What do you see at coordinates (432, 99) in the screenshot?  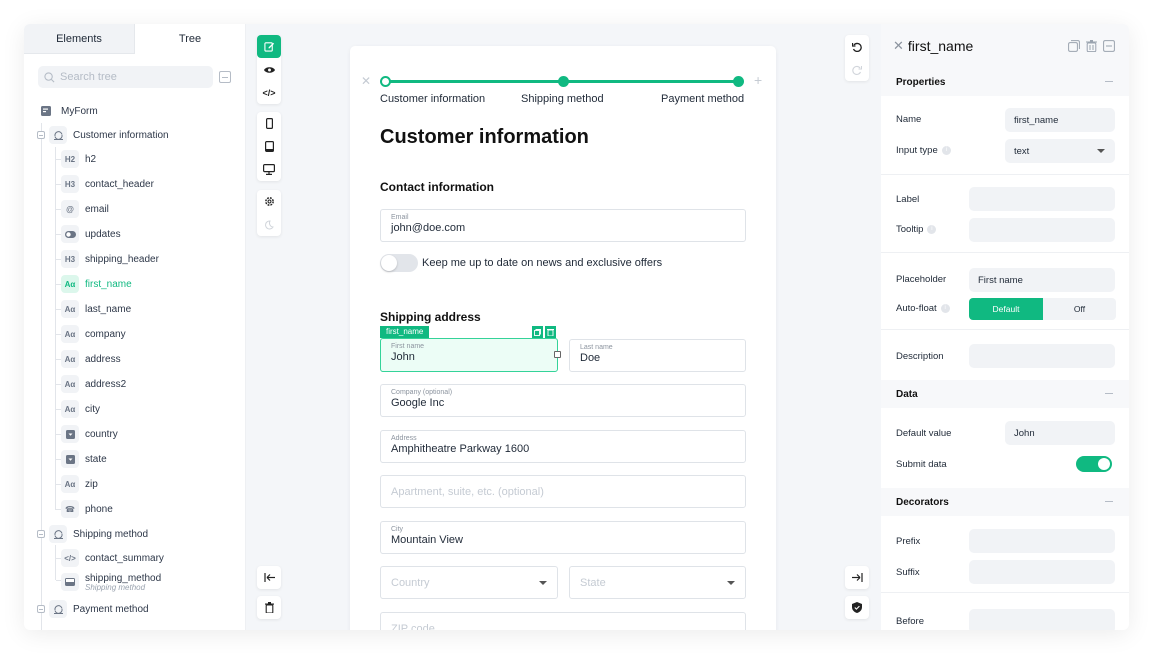 I see `step-label-1: Customer information` at bounding box center [432, 99].